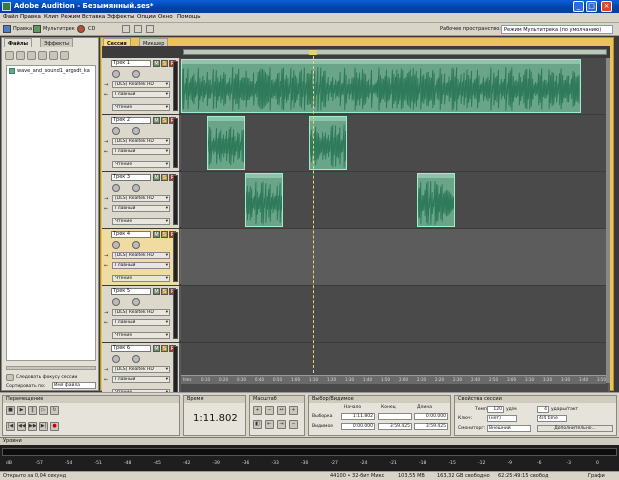 The width and height of the screenshot is (619, 480). I want to click on close-file-icon, so click(20, 55).